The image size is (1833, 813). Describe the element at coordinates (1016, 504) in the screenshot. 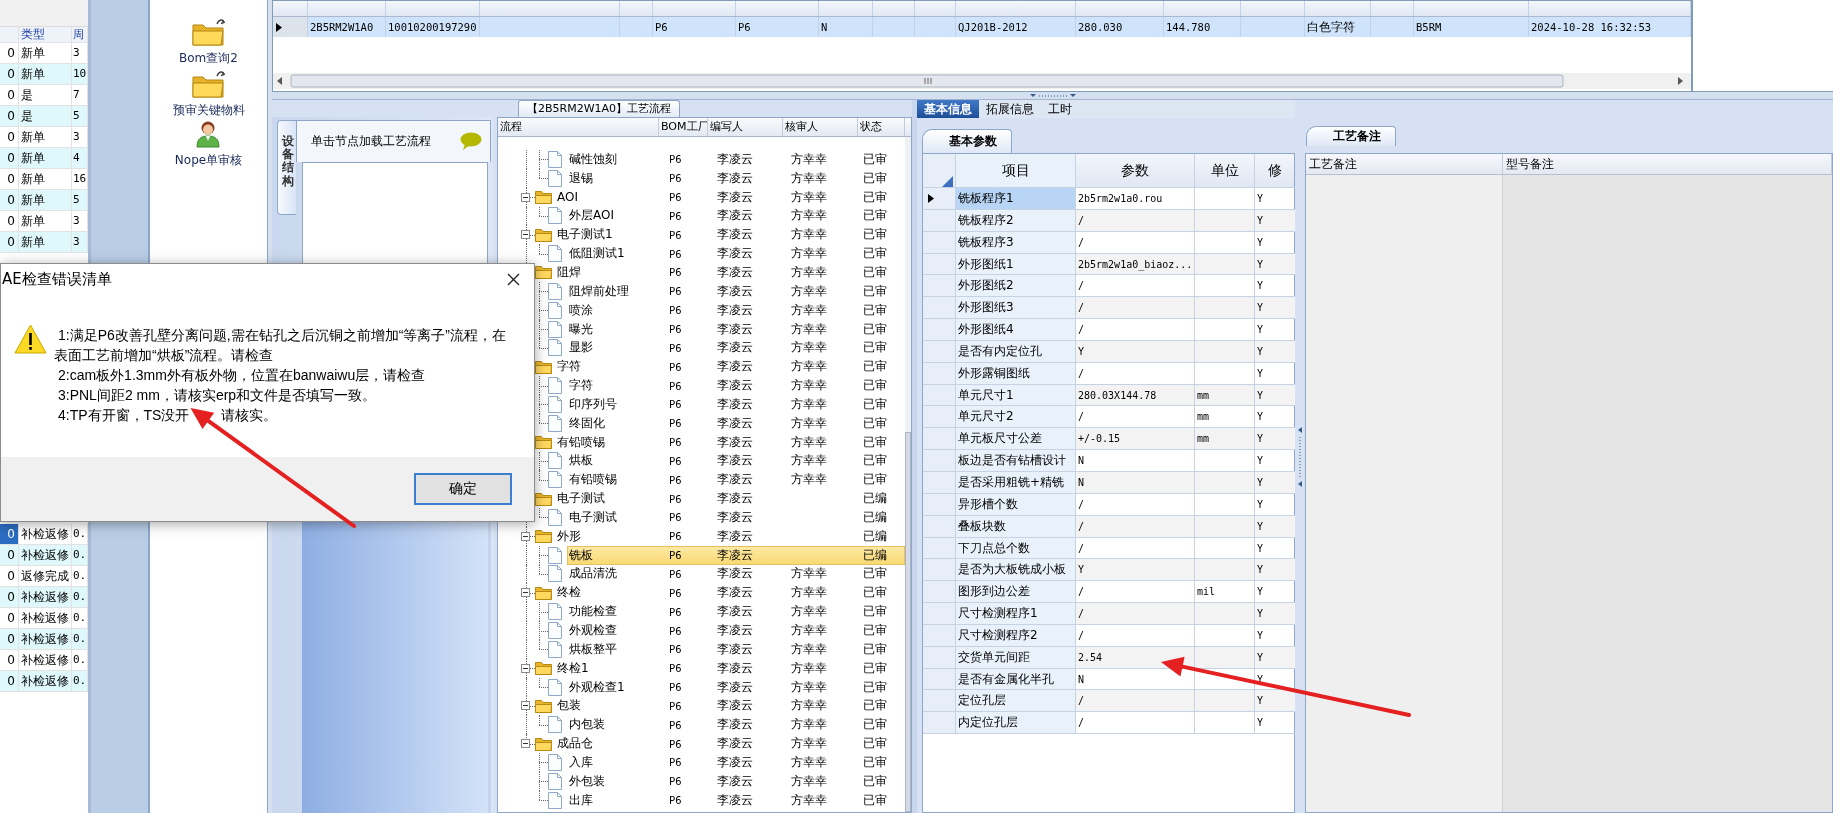

I see `table-cell: 异形槽个数` at that location.